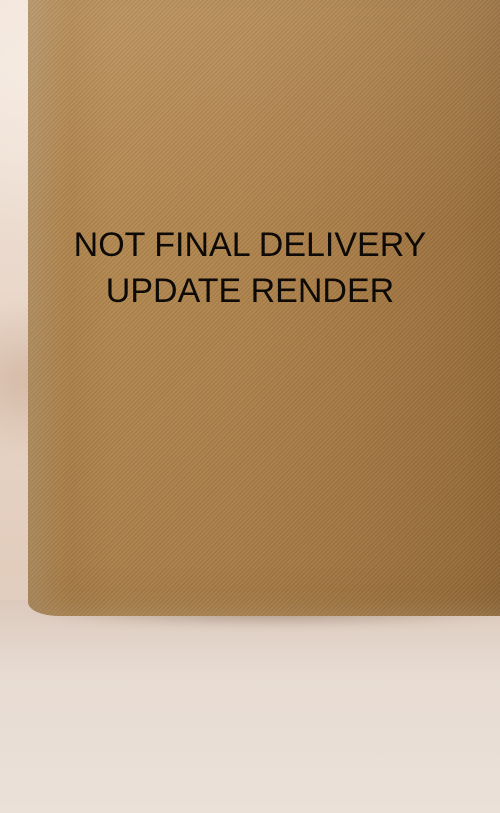 The width and height of the screenshot is (500, 813). Describe the element at coordinates (250, 245) in the screenshot. I see `watermark-line-1: NOT FINAL DELIVERY` at that location.